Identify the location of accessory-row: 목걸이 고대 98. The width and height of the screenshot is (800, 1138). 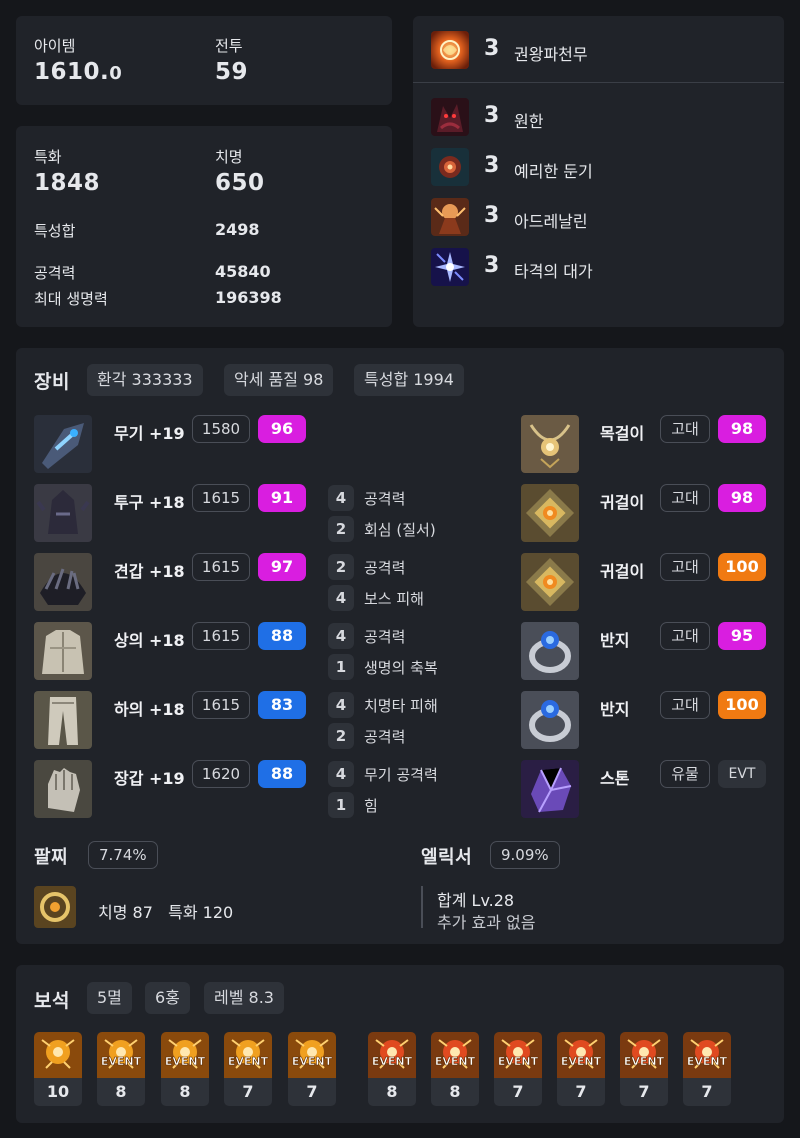
(651, 444).